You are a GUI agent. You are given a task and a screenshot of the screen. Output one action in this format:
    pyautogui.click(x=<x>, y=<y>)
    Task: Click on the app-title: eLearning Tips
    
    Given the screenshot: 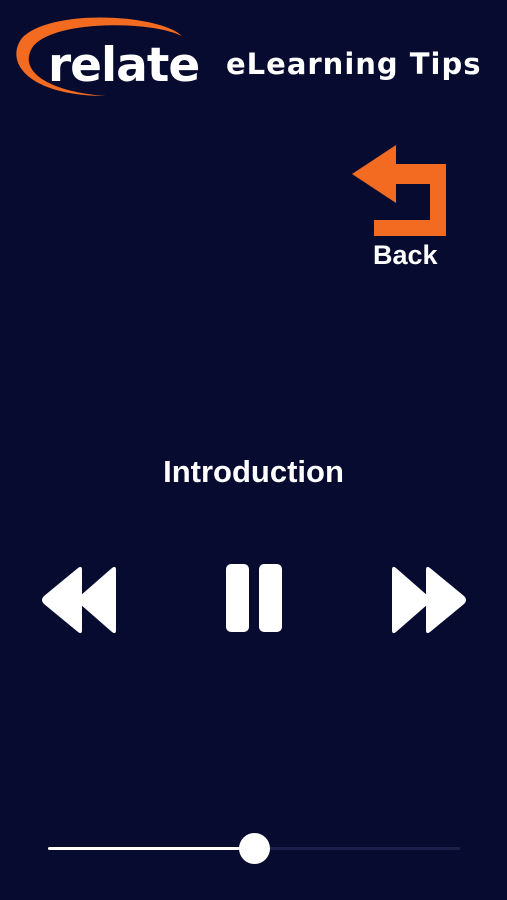 What is the action you would take?
    pyautogui.click(x=354, y=64)
    